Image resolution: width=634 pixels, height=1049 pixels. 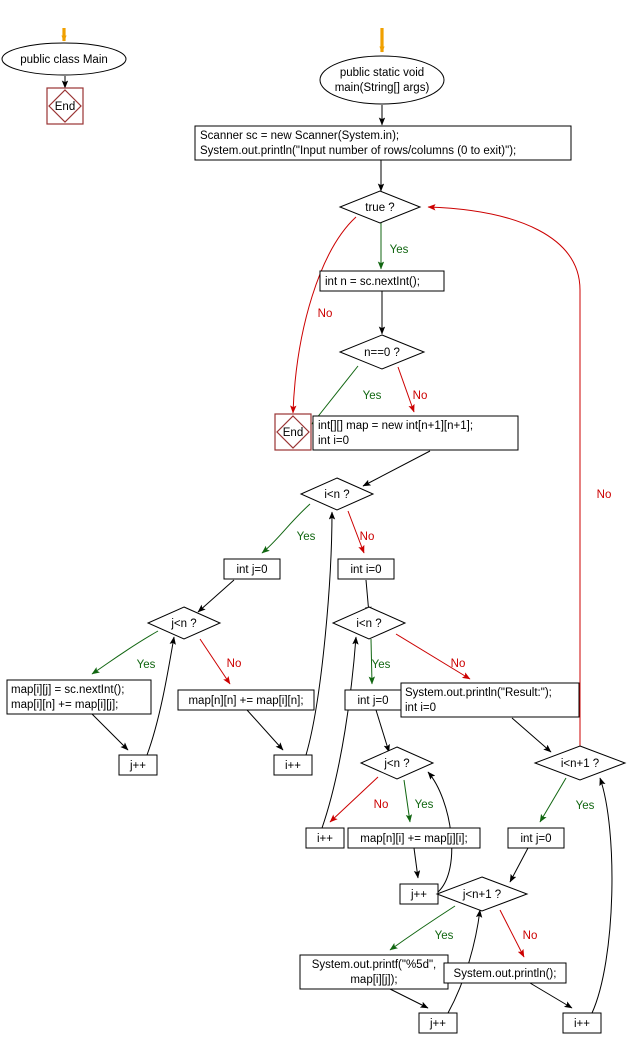 I want to click on node-j-incr-col: j++, so click(x=419, y=894).